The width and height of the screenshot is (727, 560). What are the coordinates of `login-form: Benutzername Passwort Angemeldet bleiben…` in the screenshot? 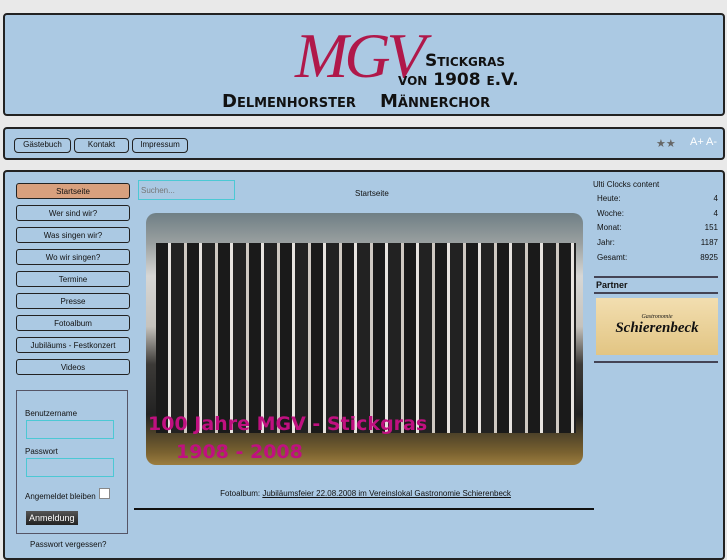 It's located at (72, 462).